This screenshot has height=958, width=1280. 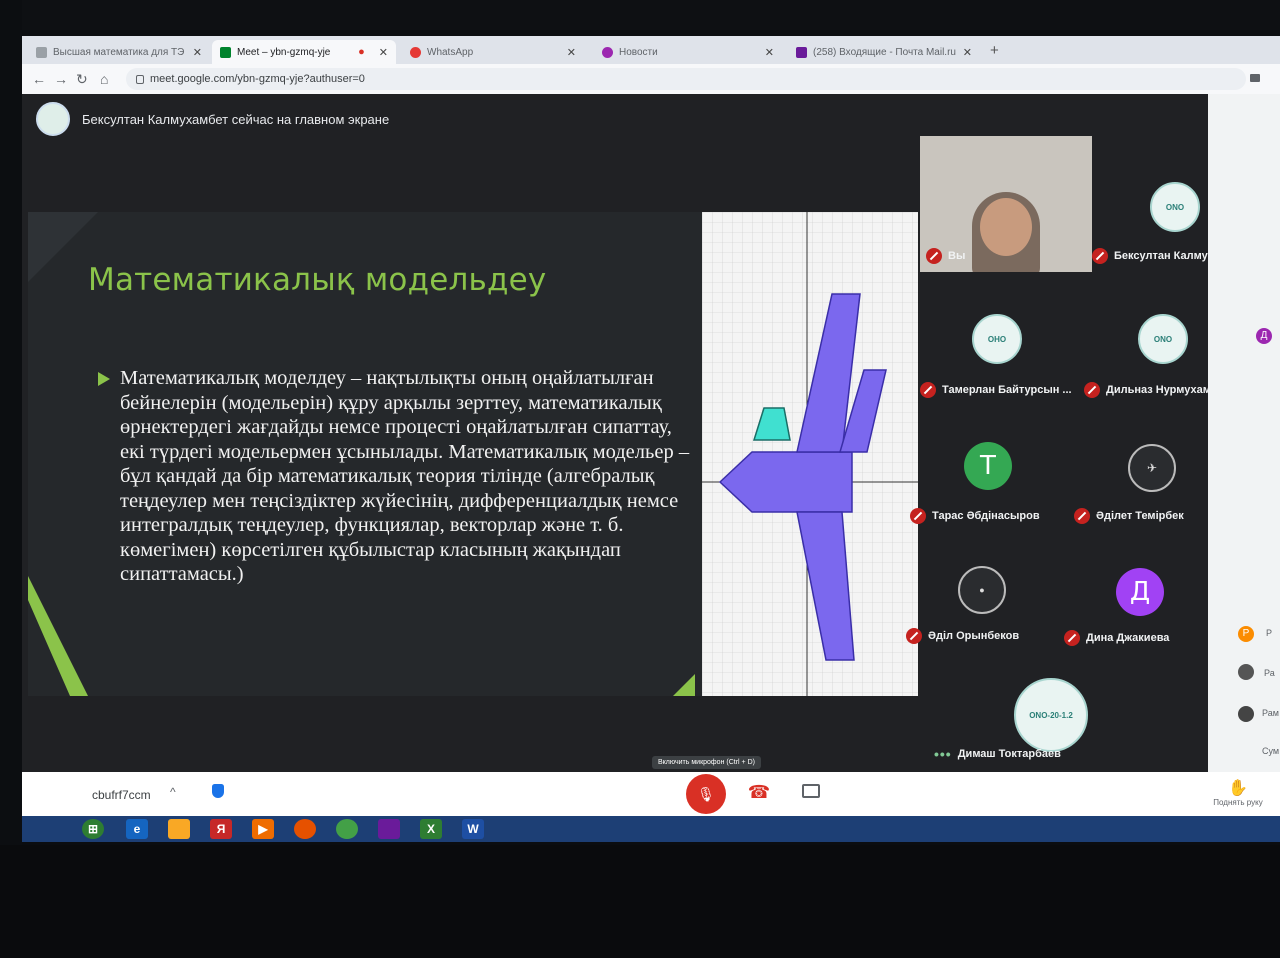 I want to click on toggle-mic-button: 🎙, so click(x=706, y=794).